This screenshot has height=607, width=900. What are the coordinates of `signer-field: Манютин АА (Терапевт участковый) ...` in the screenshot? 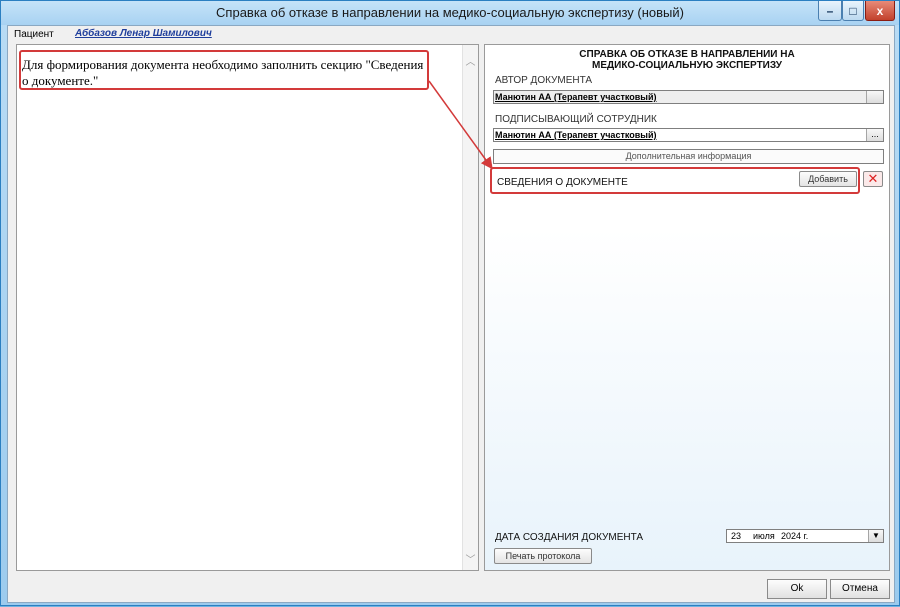 It's located at (688, 135).